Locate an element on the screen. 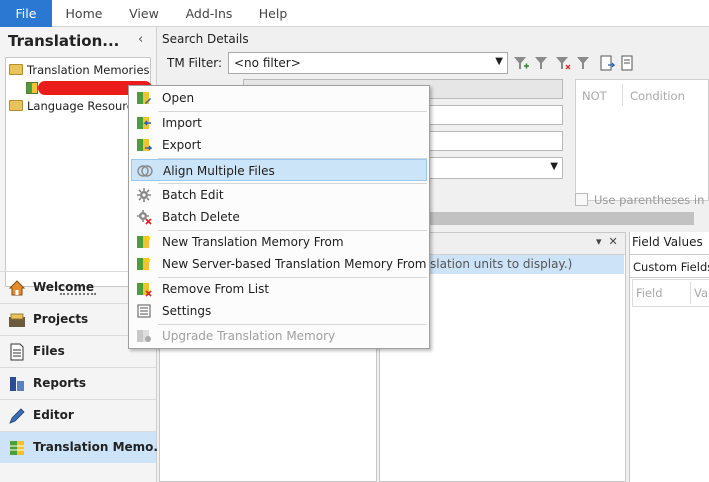 The width and height of the screenshot is (709, 482). new-tm-icon is located at coordinates (144, 241).